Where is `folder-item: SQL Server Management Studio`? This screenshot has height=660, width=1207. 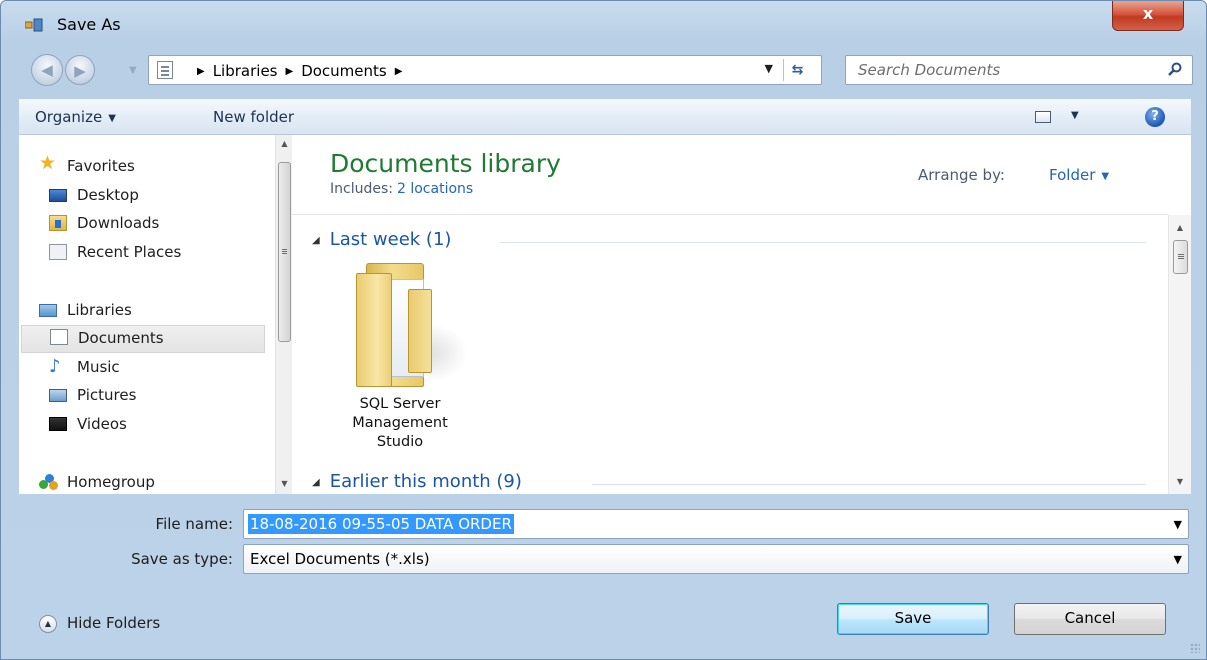 folder-item: SQL Server Management Studio is located at coordinates (407, 357).